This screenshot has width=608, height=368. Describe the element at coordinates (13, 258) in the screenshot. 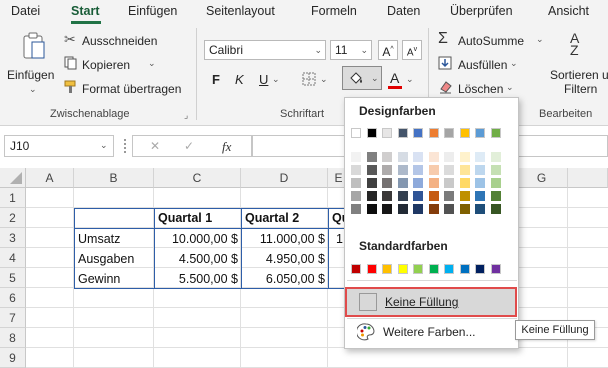

I see `row-header-4: 4` at that location.